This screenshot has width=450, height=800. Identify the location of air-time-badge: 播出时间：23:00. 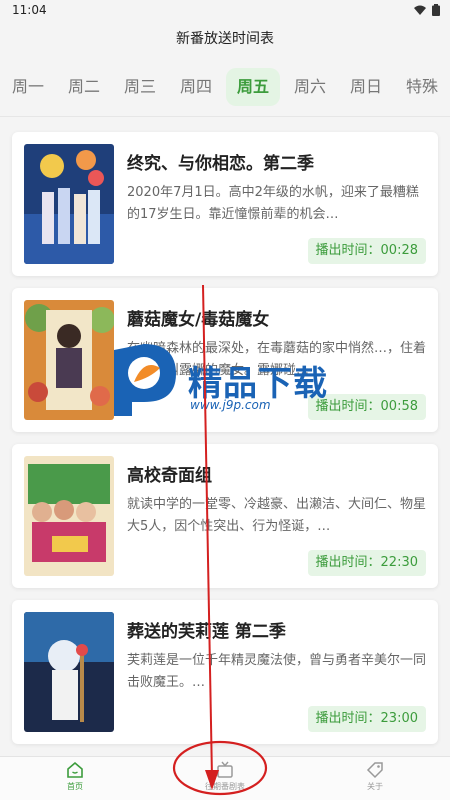
(366, 719).